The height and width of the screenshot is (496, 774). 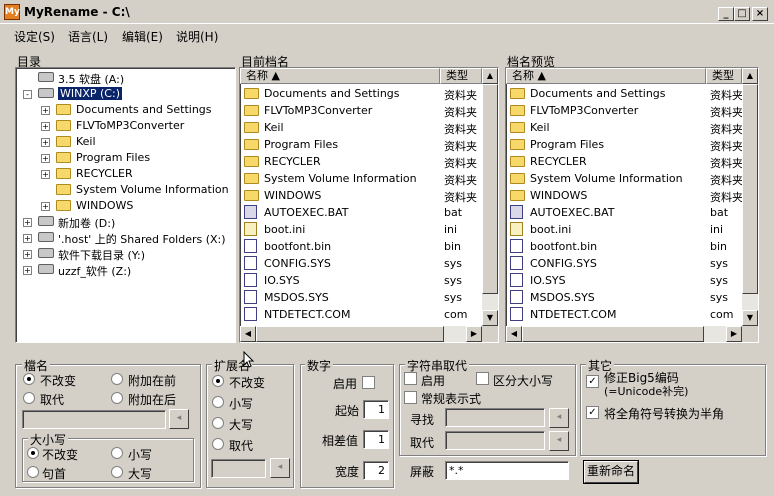 I want to click on preview-header-name: 名称 ▲, so click(x=606, y=76).